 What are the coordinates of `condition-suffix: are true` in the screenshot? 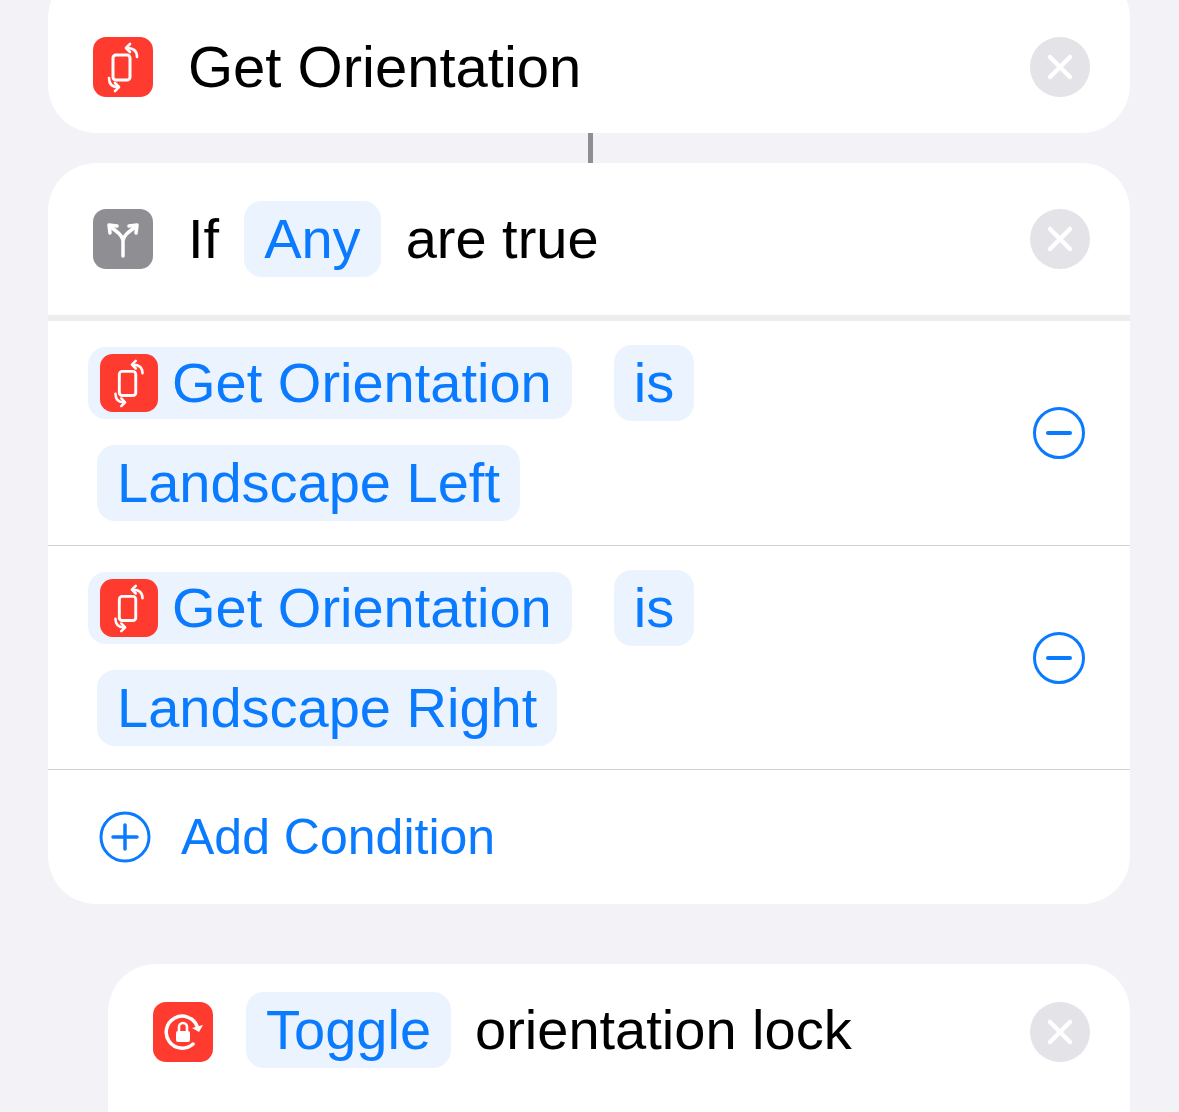 It's located at (502, 239).